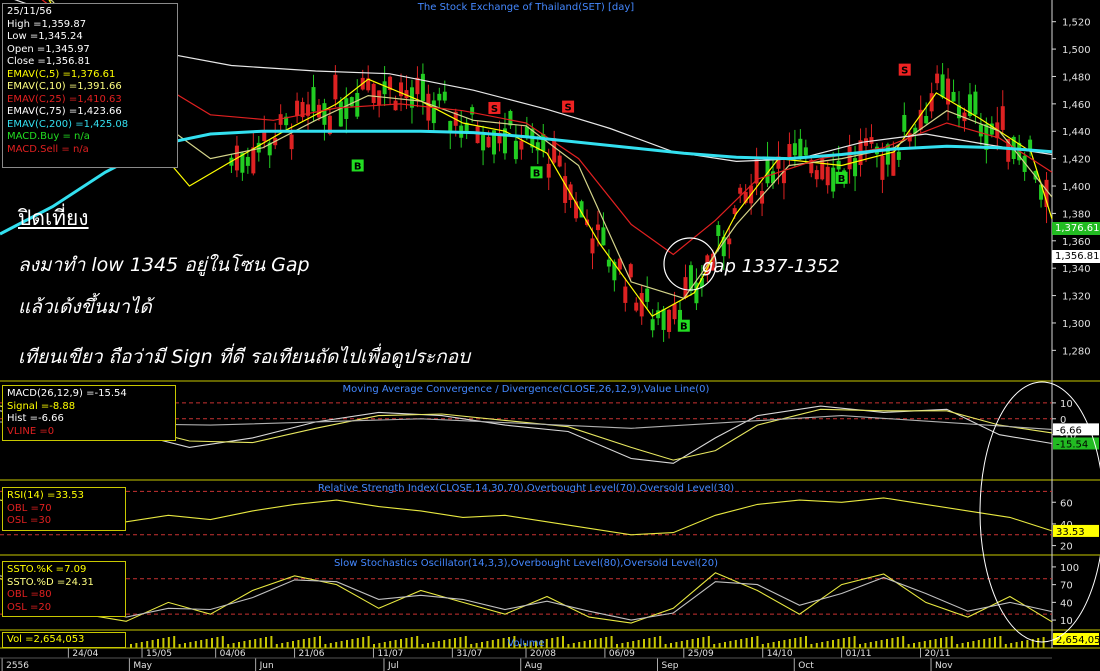  I want to click on indicator-line-sstod, so click(526, 598).